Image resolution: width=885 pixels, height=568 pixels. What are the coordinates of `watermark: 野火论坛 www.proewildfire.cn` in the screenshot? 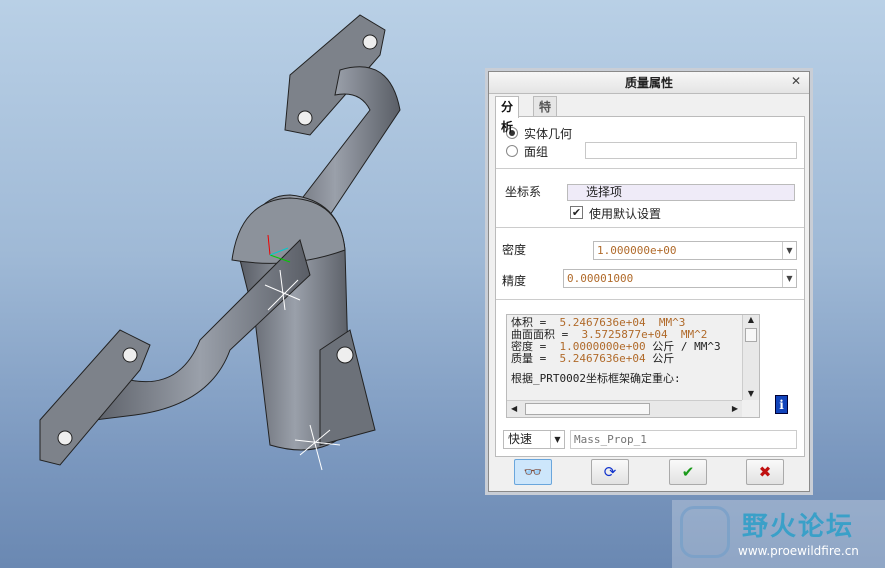 It's located at (778, 534).